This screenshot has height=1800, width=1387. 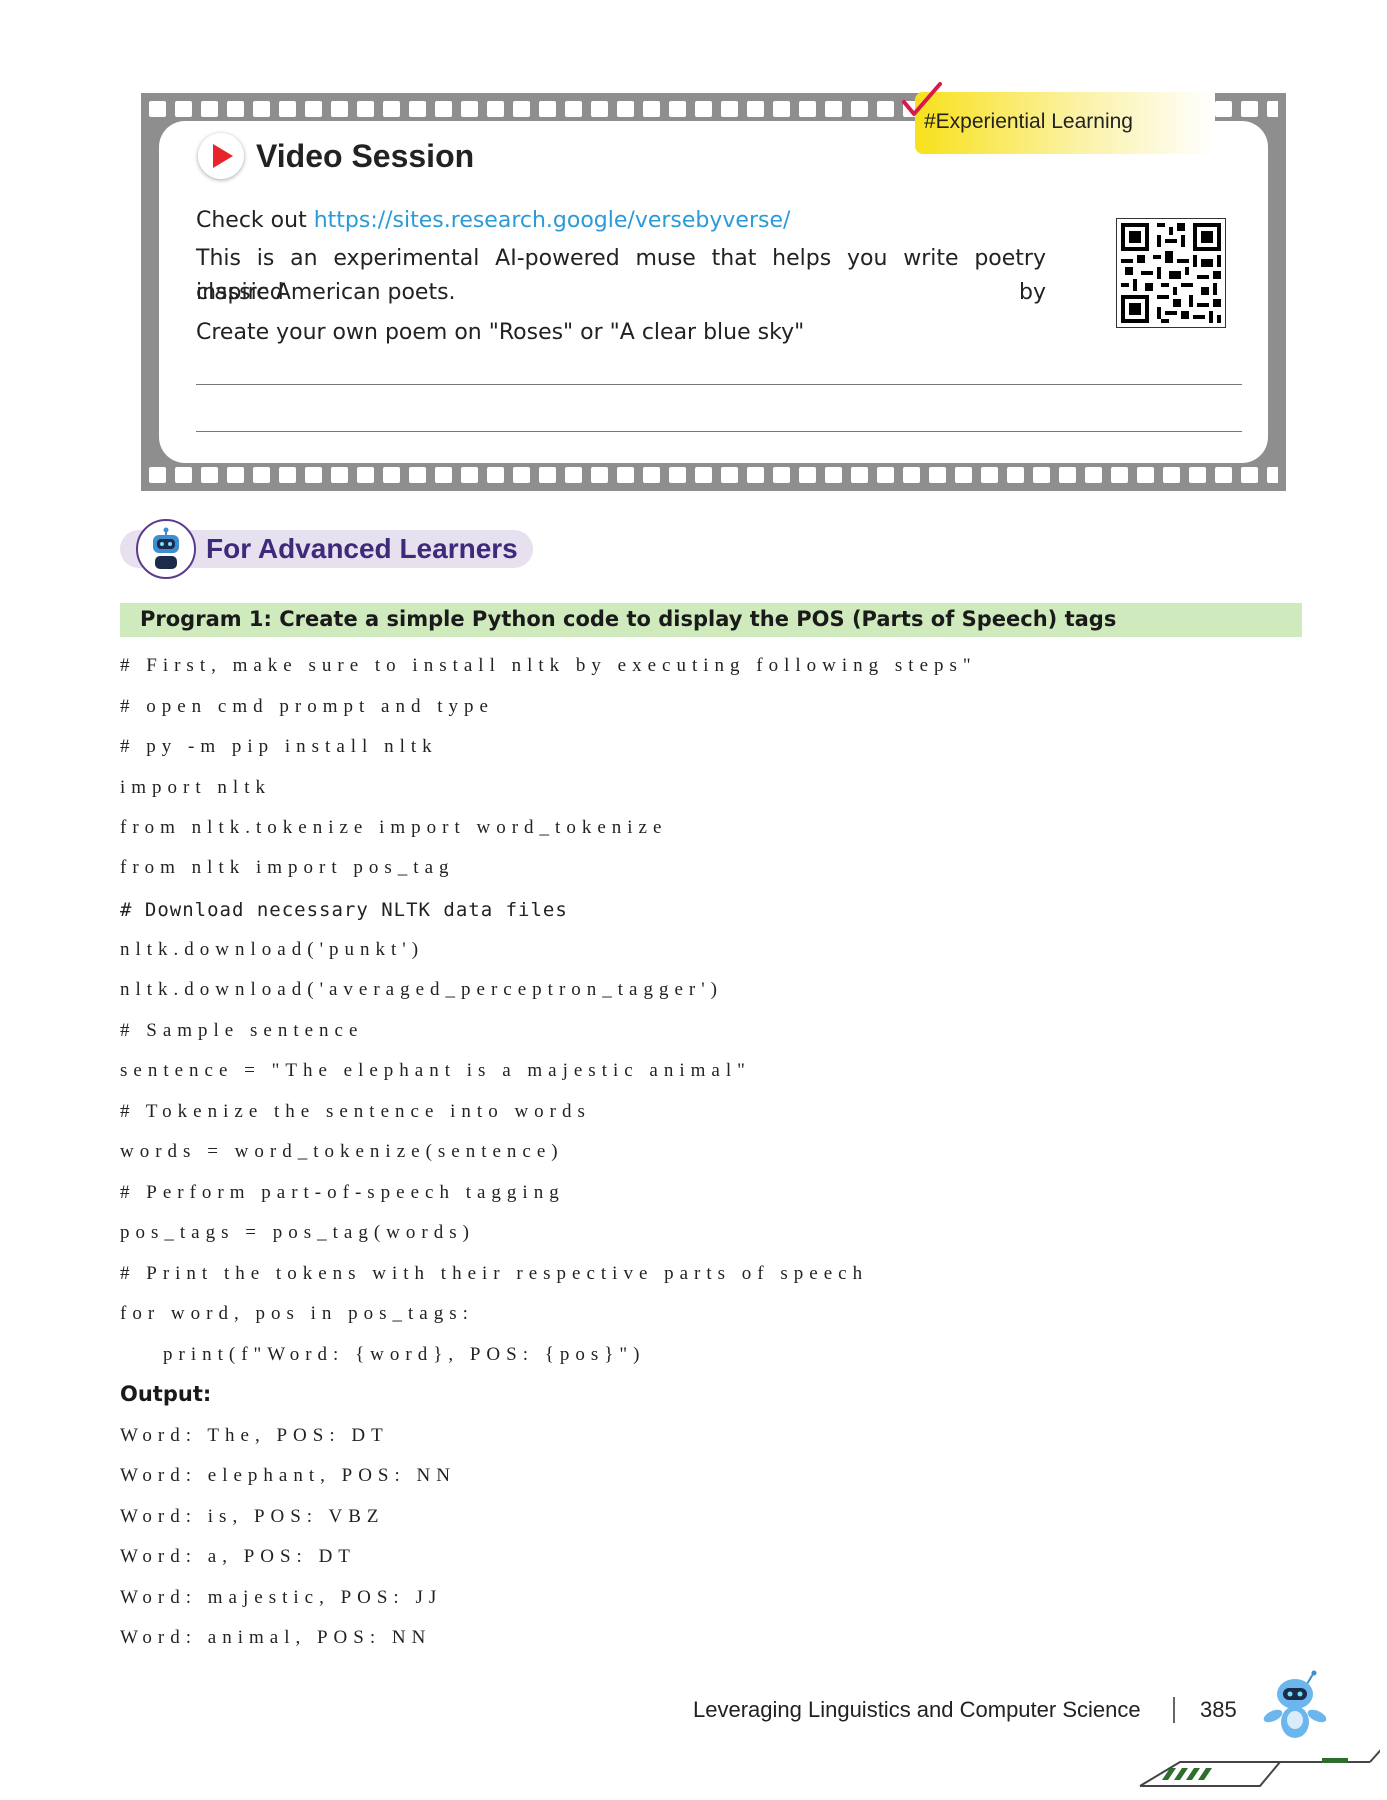 I want to click on footer-decoration, so click(x=1259, y=1768).